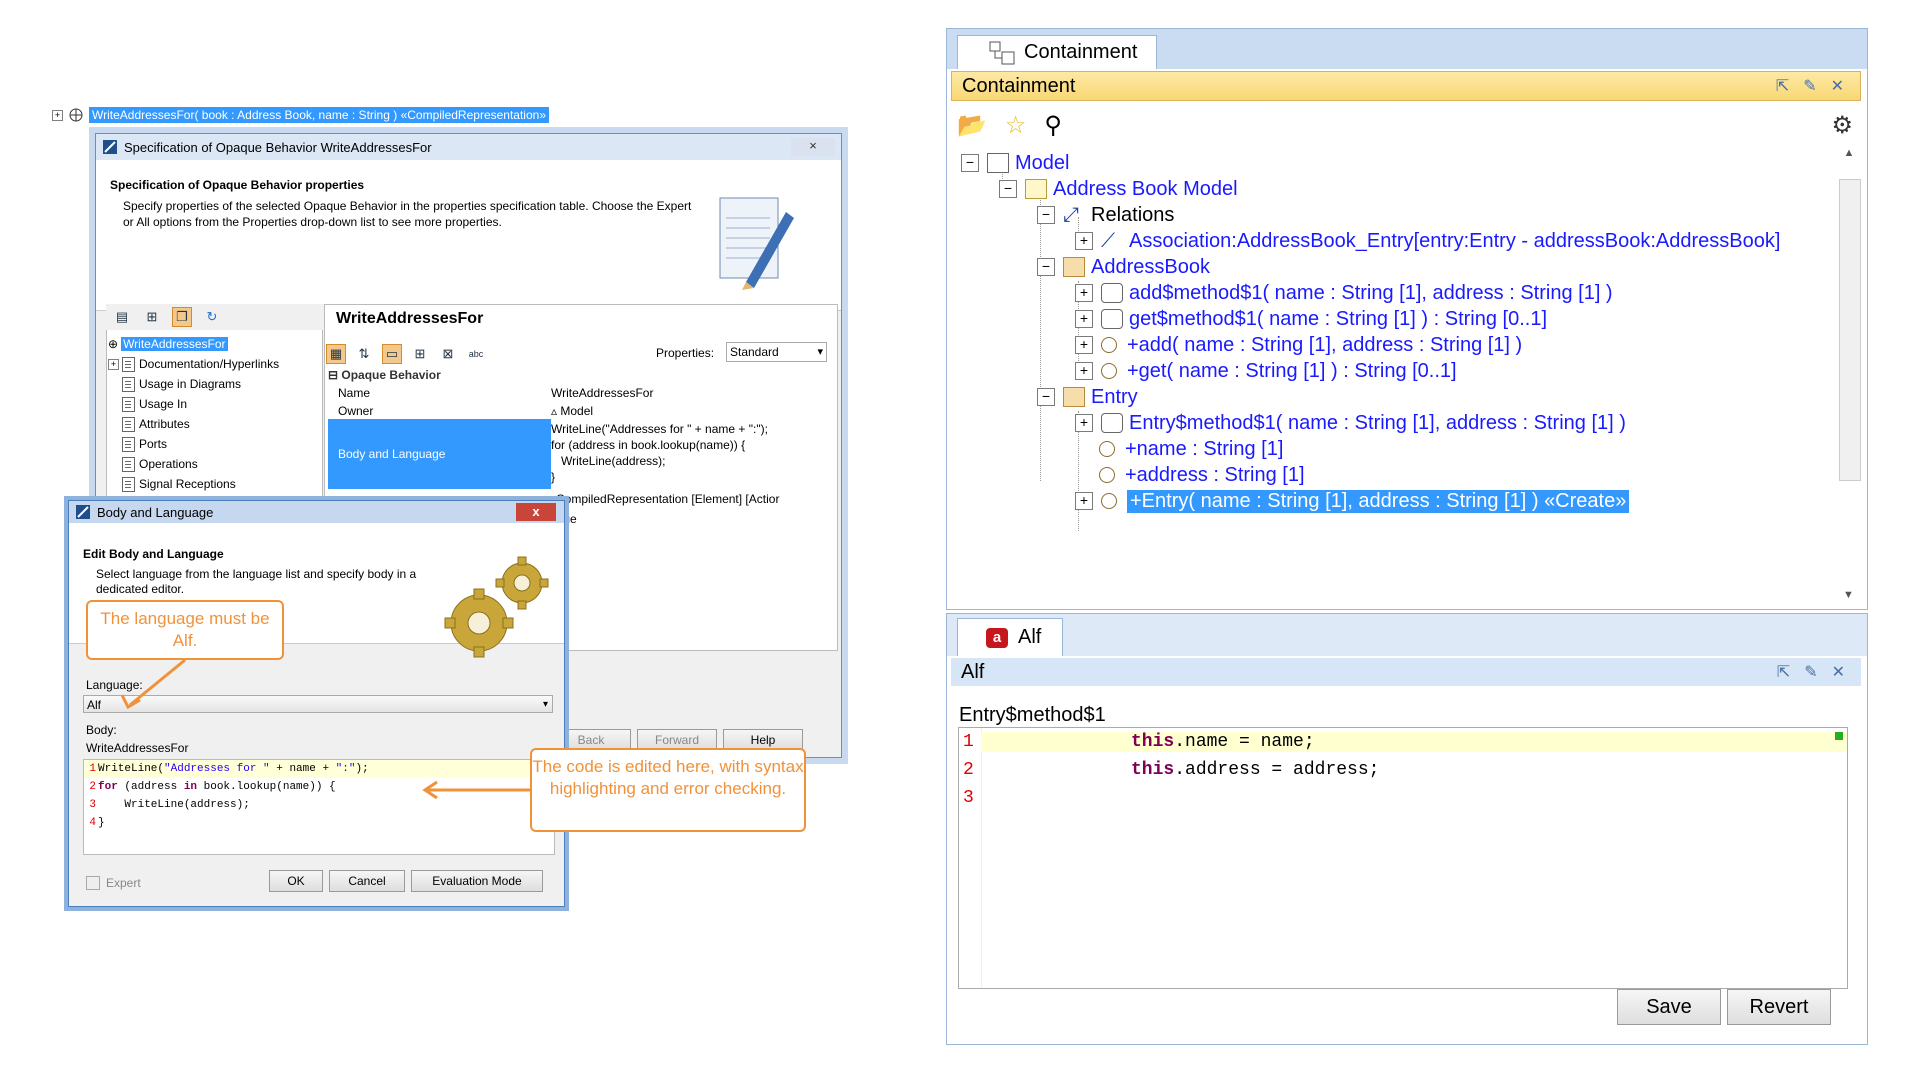 The image size is (1920, 1080). Describe the element at coordinates (477, 881) in the screenshot. I see `evaluation-mode-button: Evaluation Mode` at that location.